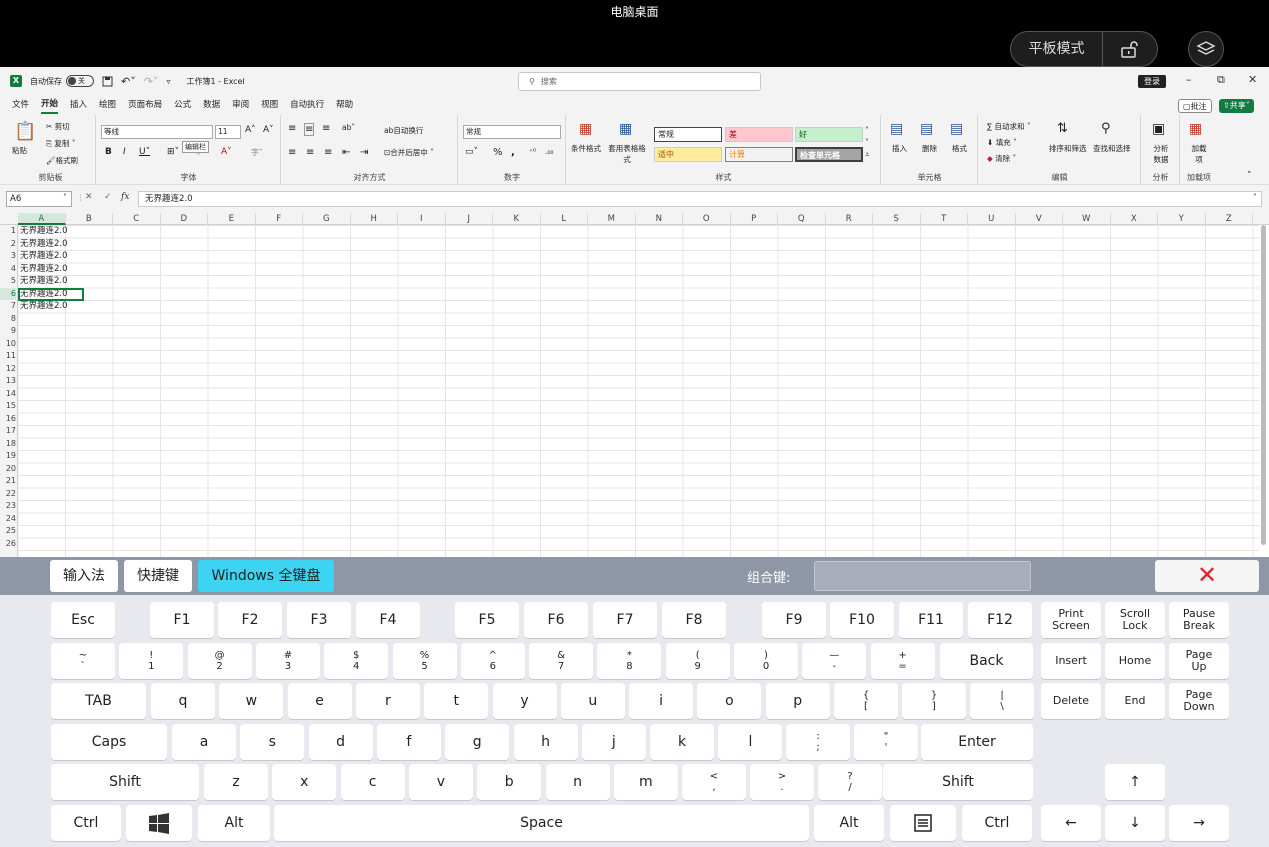 The image size is (1269, 847). I want to click on tab-windows-full-keyboard: Windows 全键盘, so click(266, 576).